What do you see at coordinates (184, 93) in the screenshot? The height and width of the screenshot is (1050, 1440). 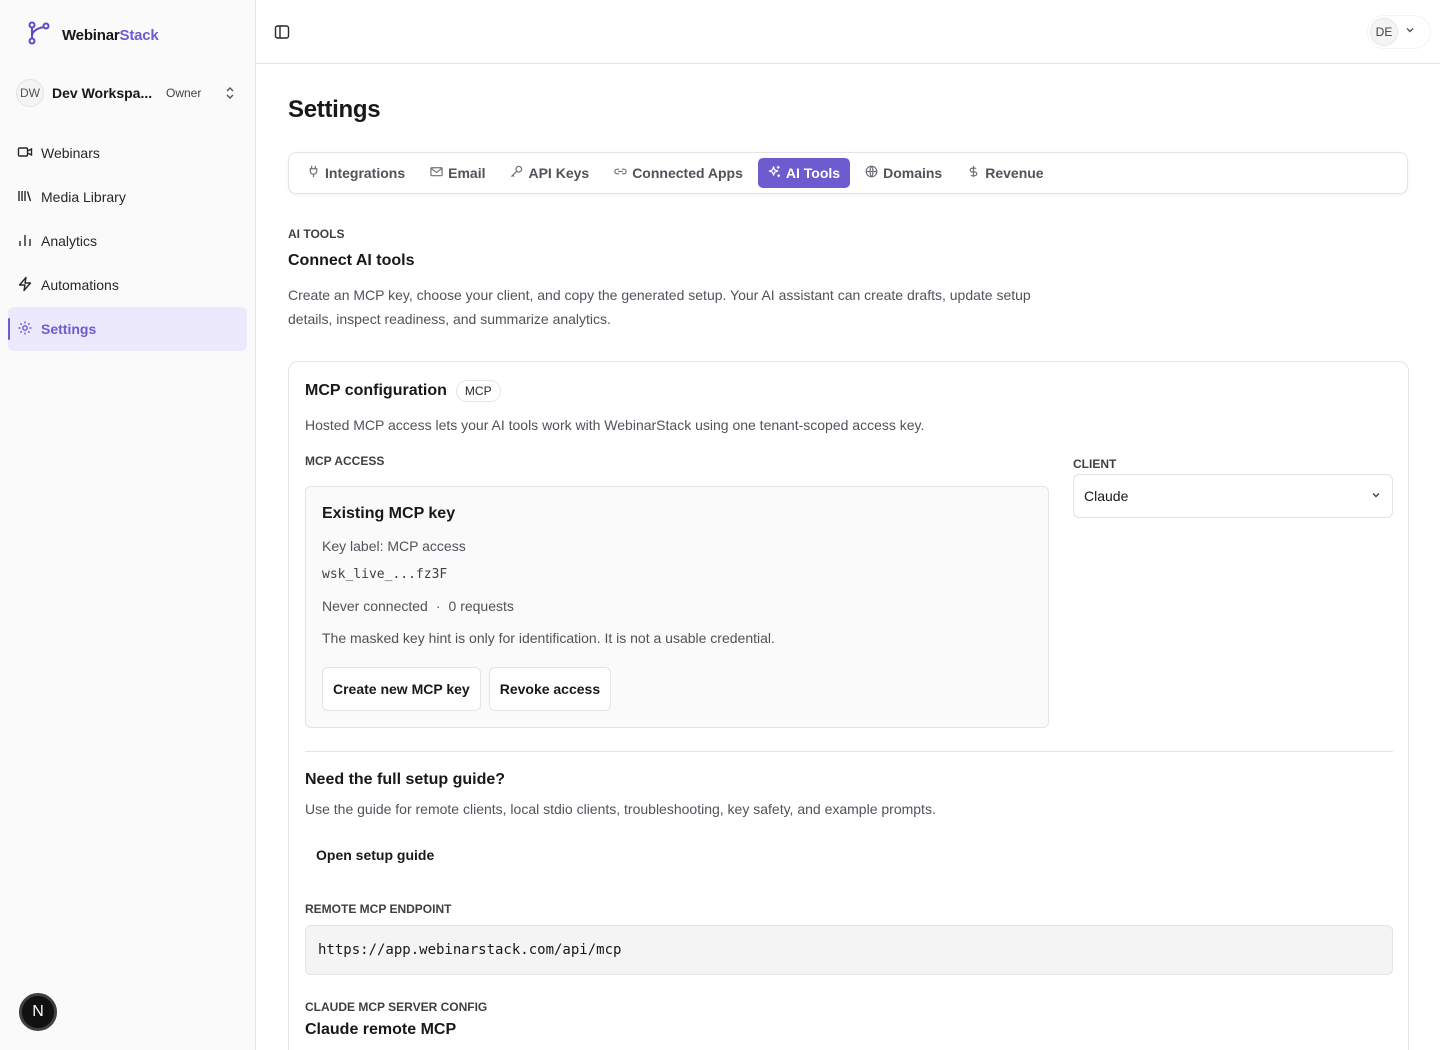 I see `workspace-role: Owner` at bounding box center [184, 93].